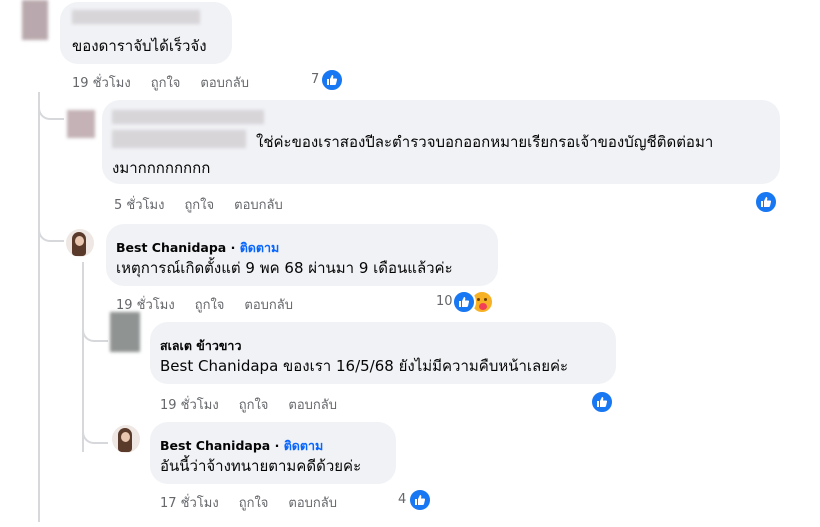  Describe the element at coordinates (161, 168) in the screenshot. I see `comment-text: งมากกกกกกกก` at that location.